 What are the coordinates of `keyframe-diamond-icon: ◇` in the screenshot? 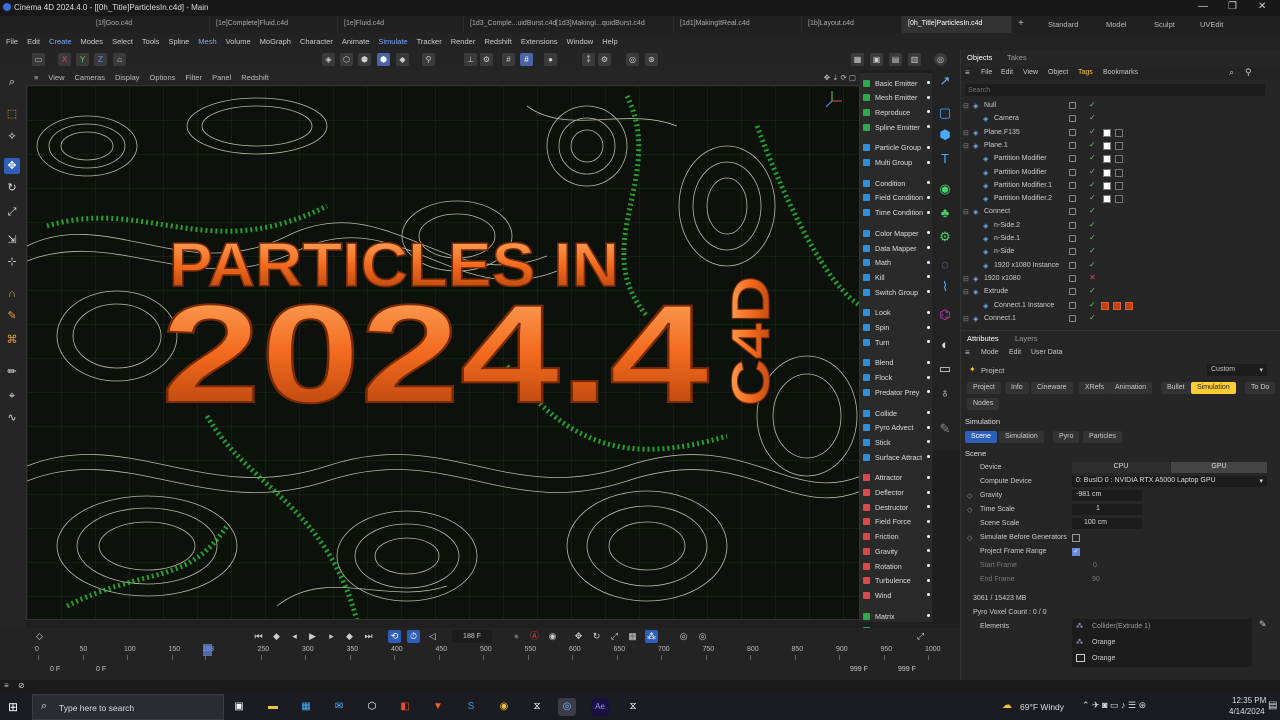 It's located at (969, 538).